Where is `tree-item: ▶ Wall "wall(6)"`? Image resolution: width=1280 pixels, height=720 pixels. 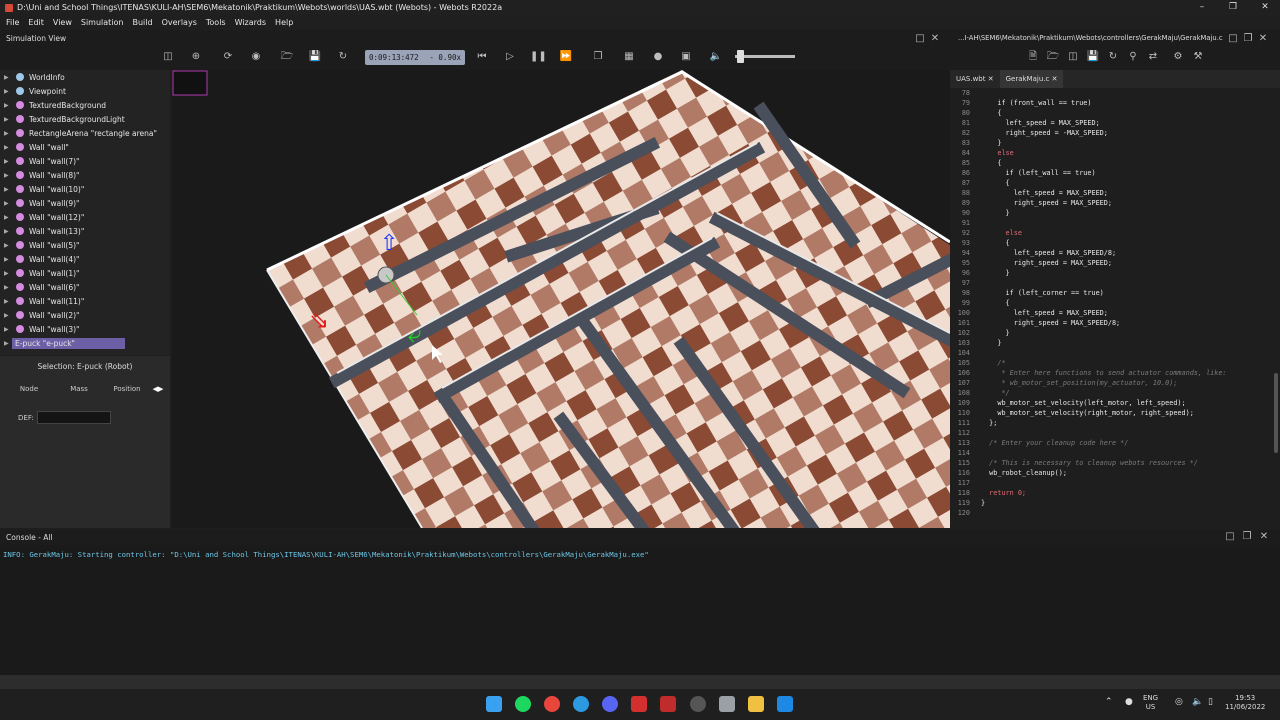
tree-item: ▶ Wall "wall(6)" is located at coordinates (85, 287).